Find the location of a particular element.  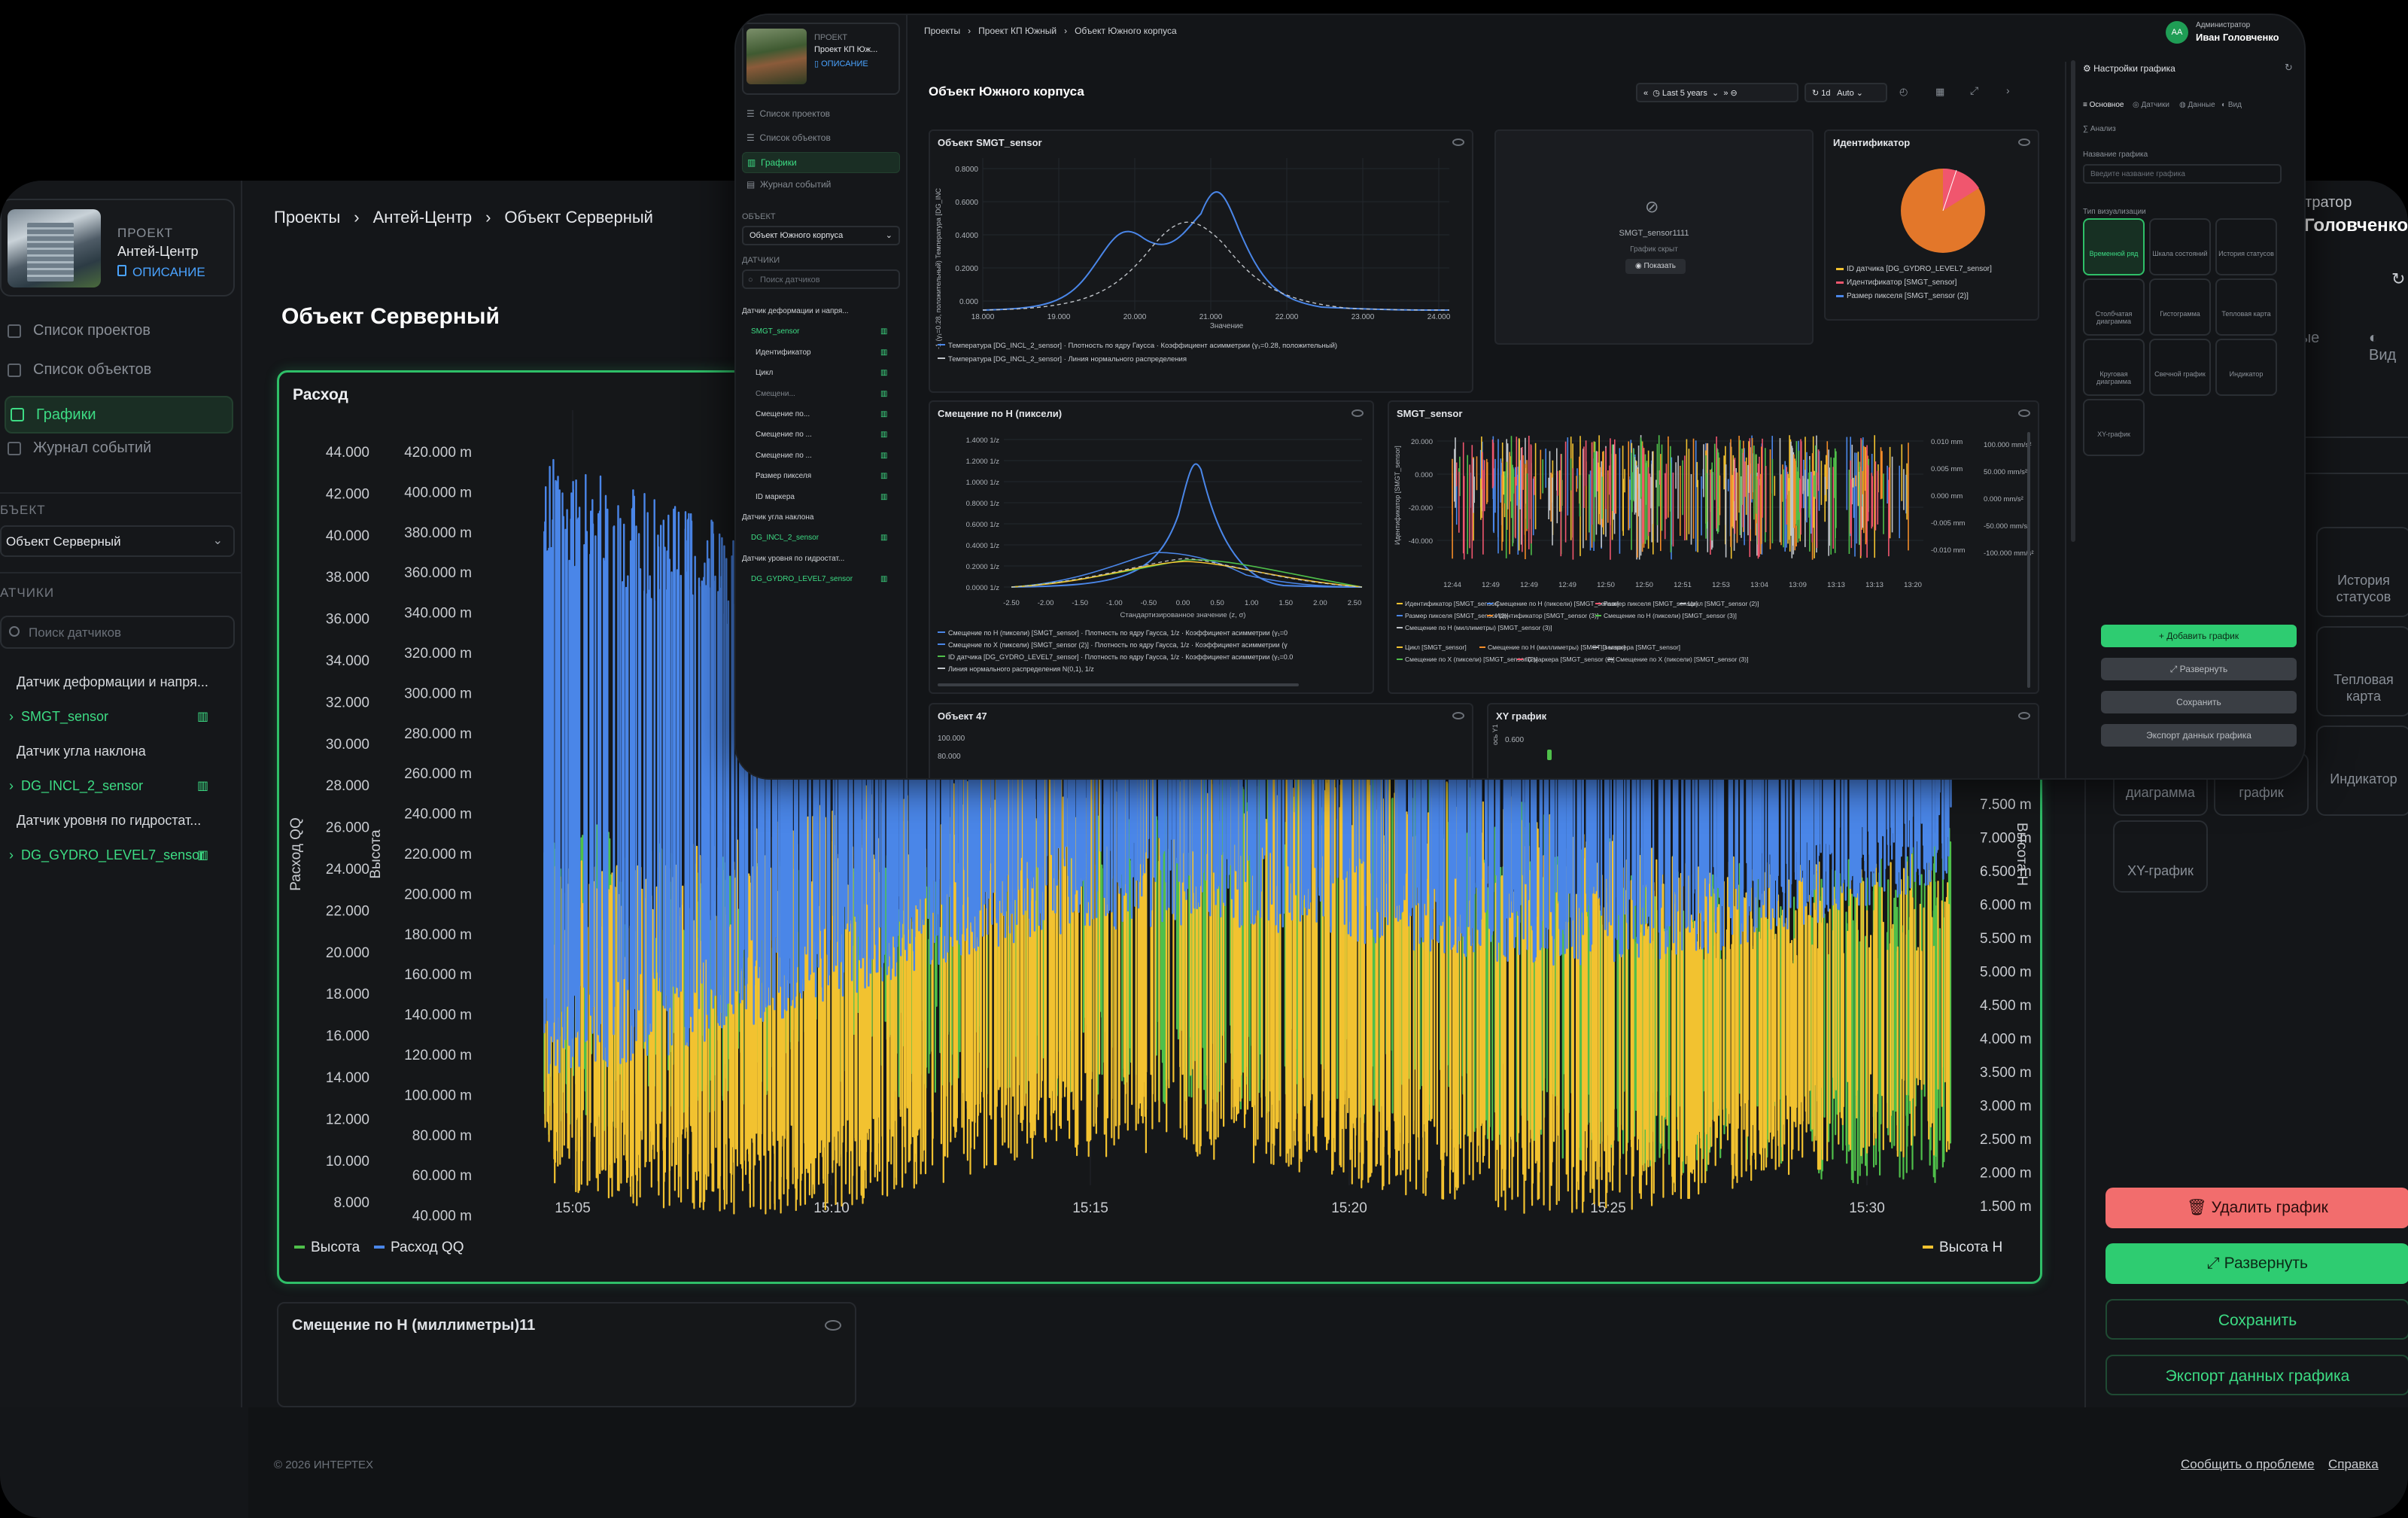

chart-panel-secondary: Смещение по H (миллиметры)11 is located at coordinates (566, 1354).